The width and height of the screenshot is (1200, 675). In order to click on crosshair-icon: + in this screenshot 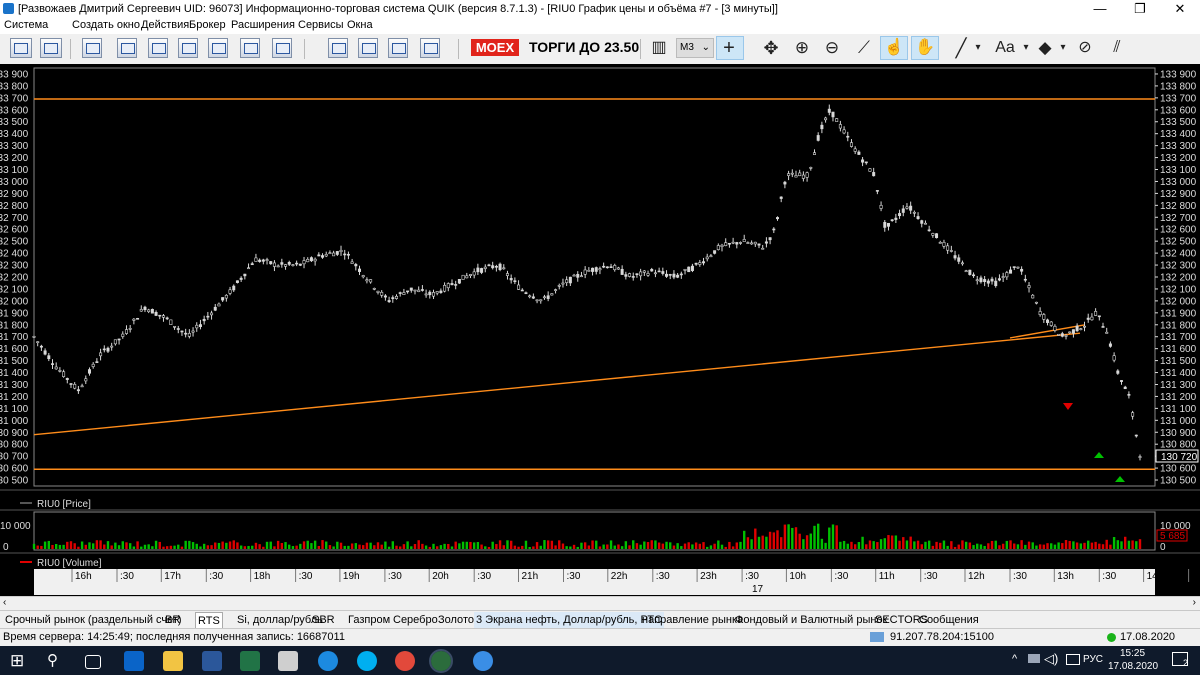, I will do `click(729, 48)`.